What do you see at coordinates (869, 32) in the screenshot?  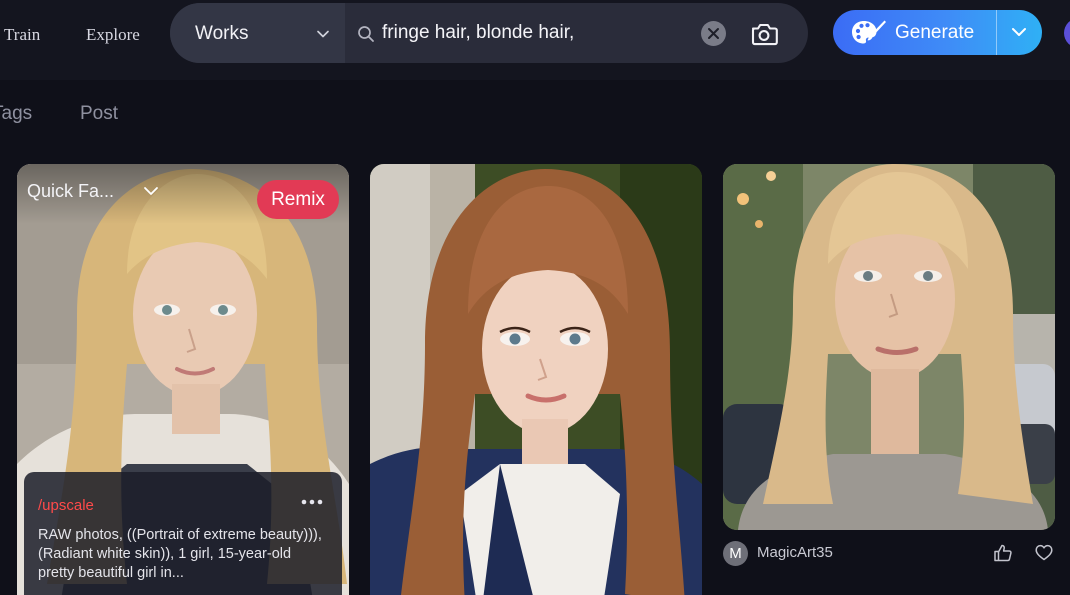 I see `palette-brush-icon` at bounding box center [869, 32].